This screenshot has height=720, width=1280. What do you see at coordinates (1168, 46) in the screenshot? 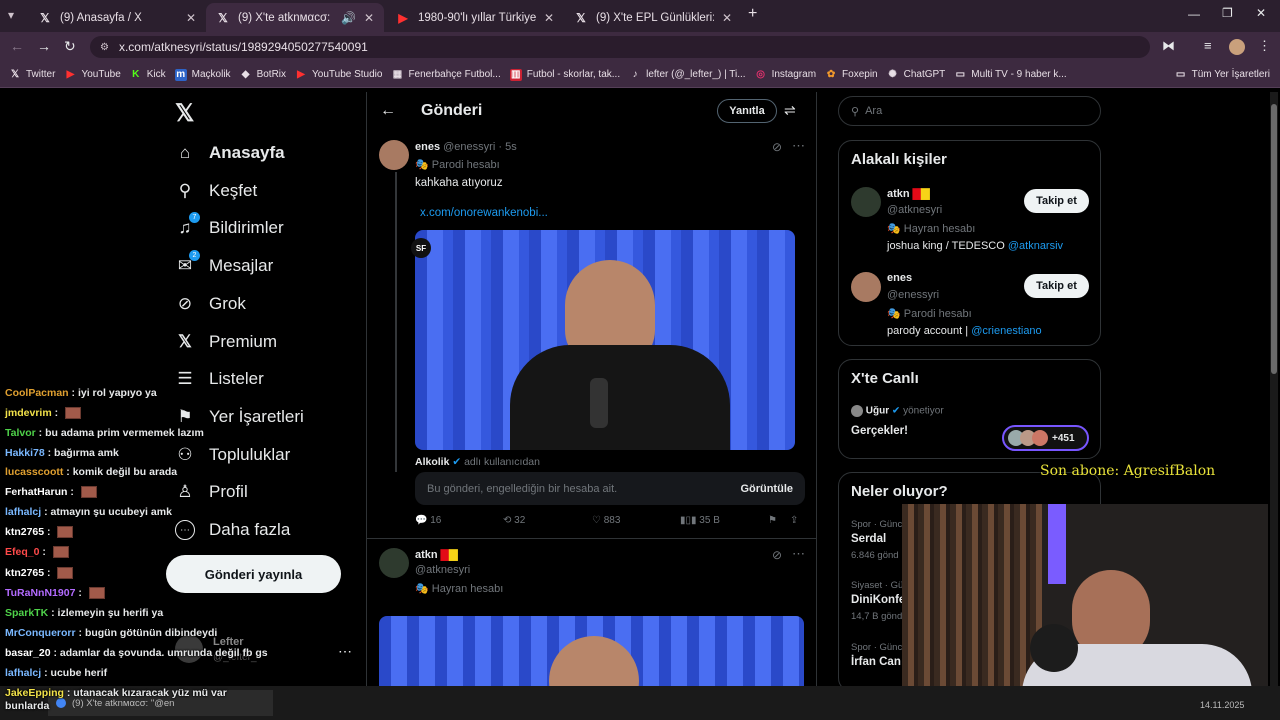
I see `extensions-icon: ⧓` at bounding box center [1168, 46].